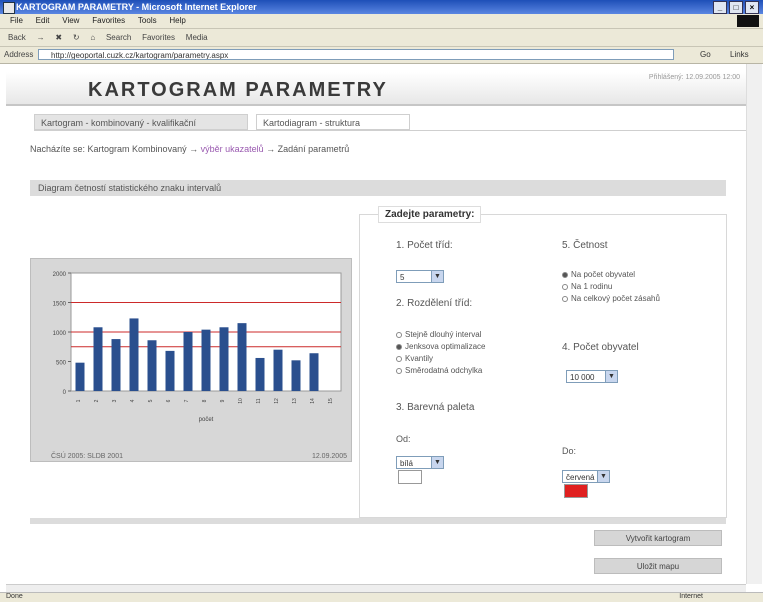  What do you see at coordinates (705, 54) in the screenshot?
I see `go-button: Go` at bounding box center [705, 54].